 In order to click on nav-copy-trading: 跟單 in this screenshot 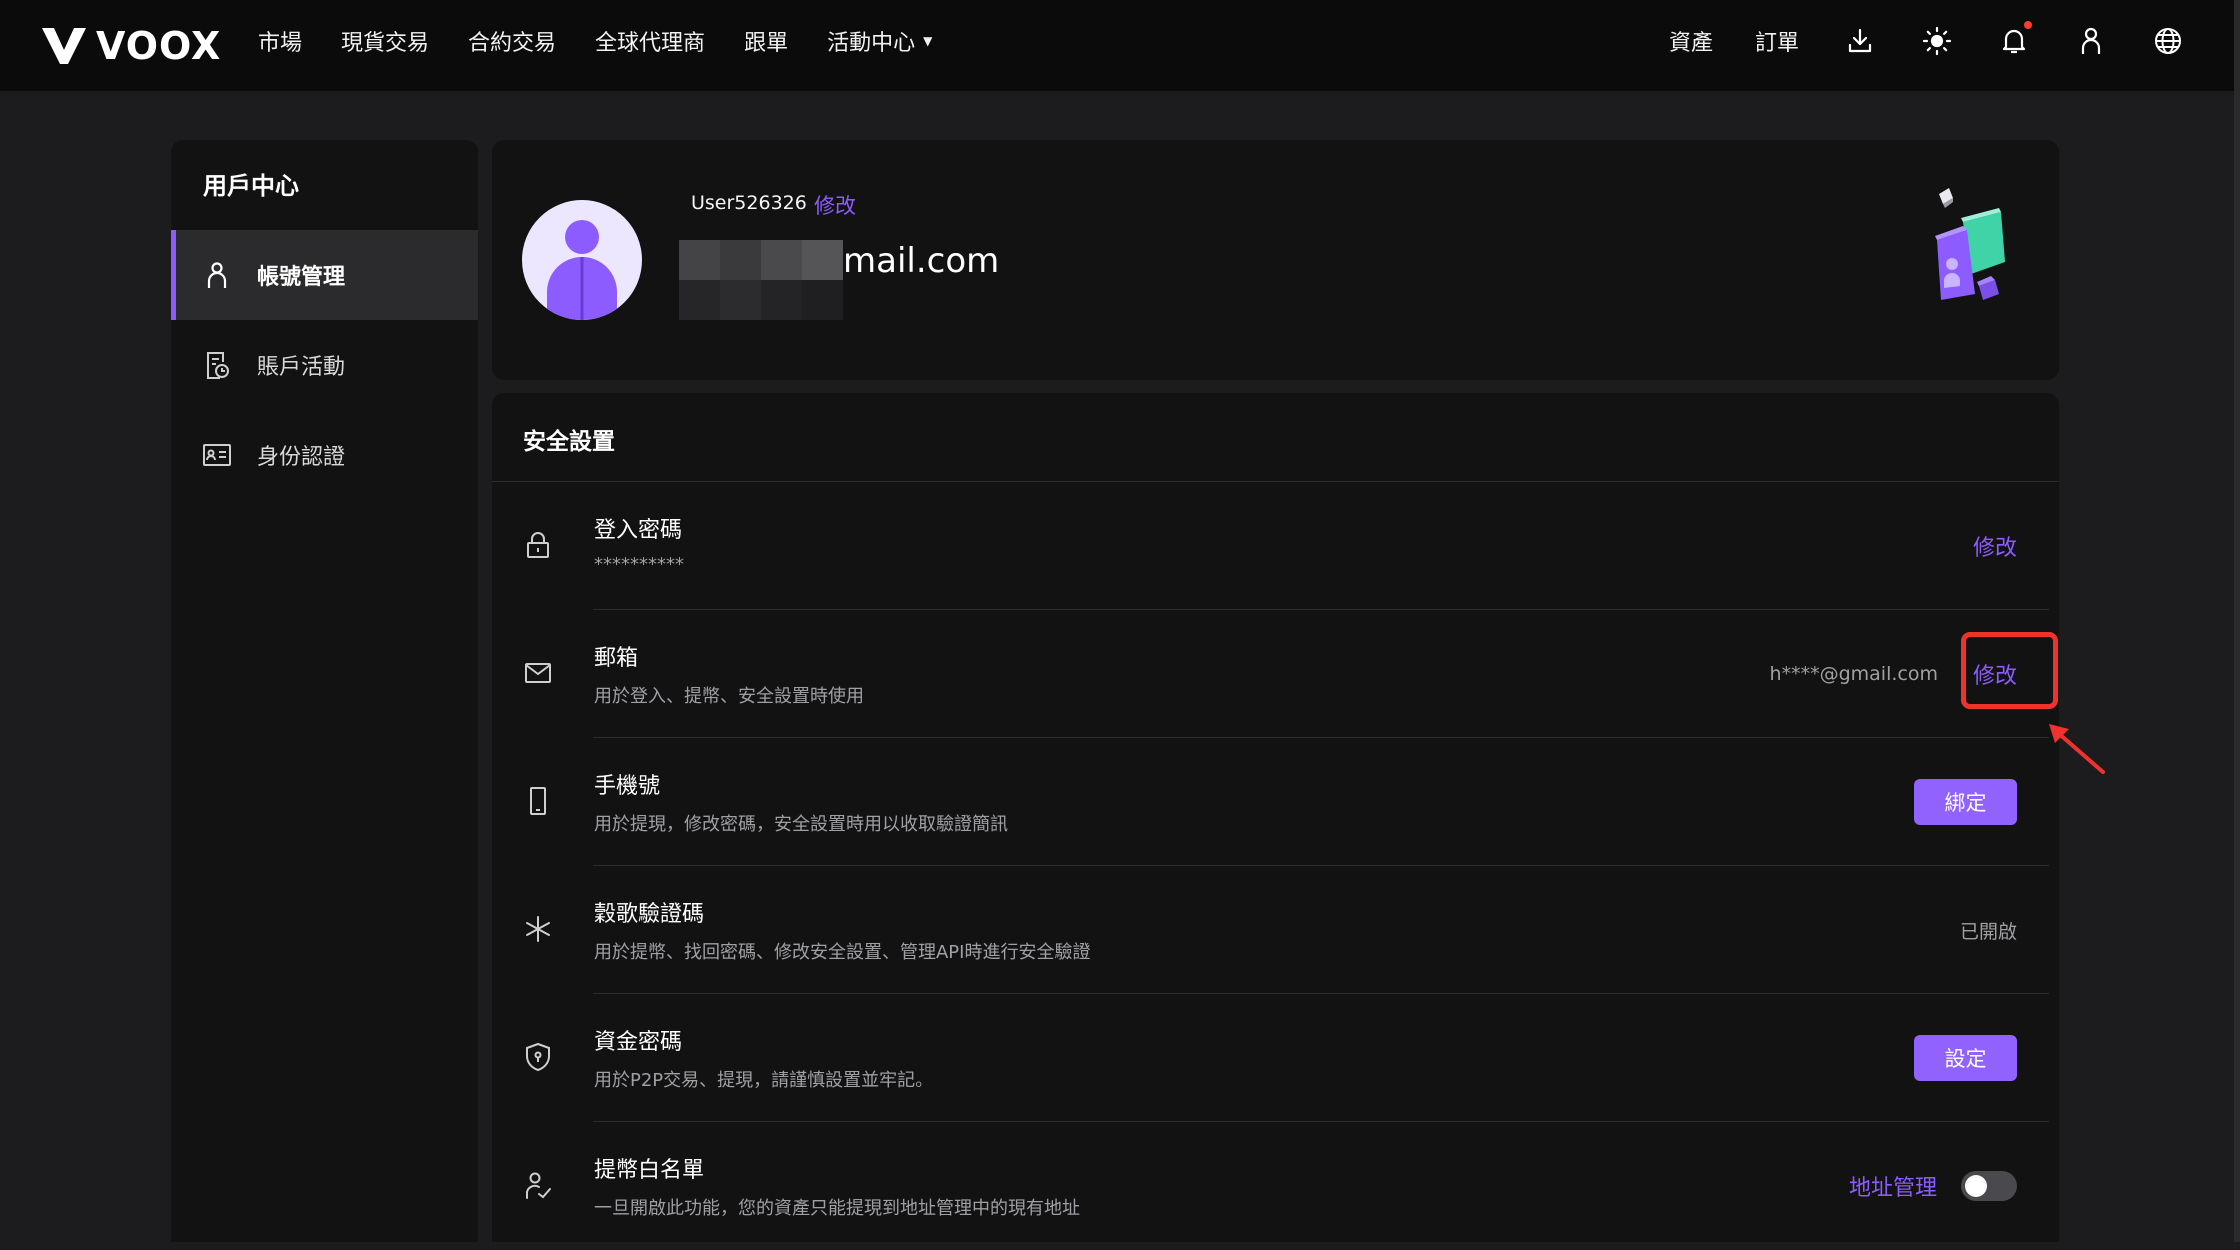, I will do `click(766, 41)`.